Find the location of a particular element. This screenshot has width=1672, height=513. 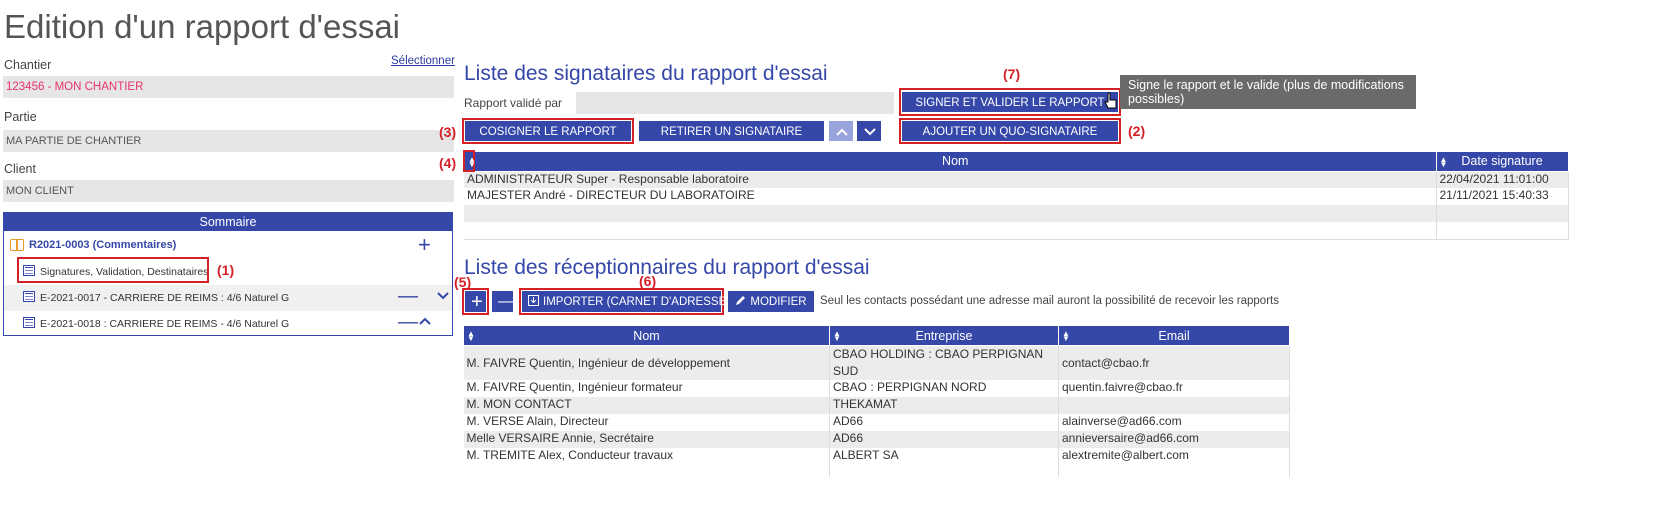

signature-date: 22/04/2021 11:01:00 is located at coordinates (1502, 179).